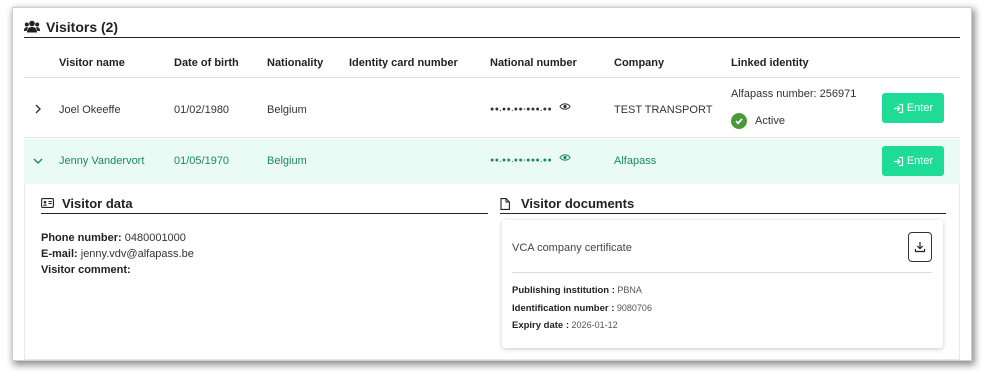 This screenshot has height=372, width=985. Describe the element at coordinates (81, 238) in the screenshot. I see `phone-label: Phone number:` at that location.